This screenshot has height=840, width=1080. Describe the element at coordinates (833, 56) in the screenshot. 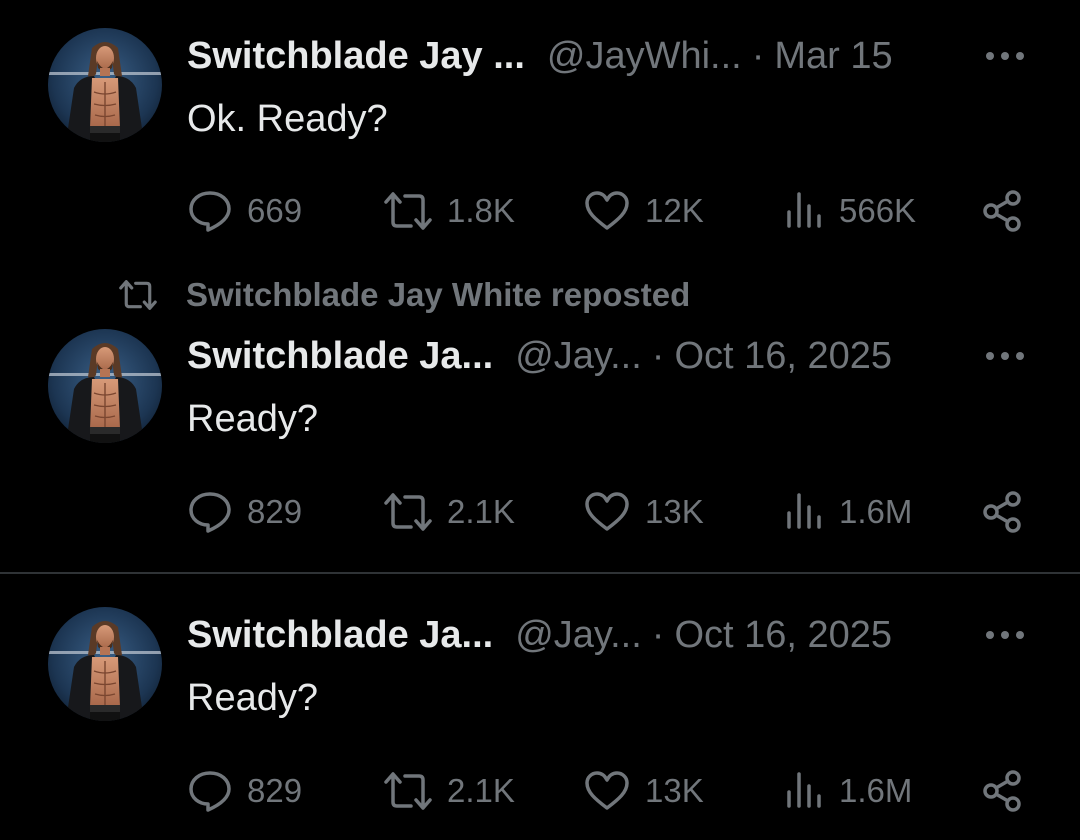

I see `tweet-date: Mar 15` at that location.